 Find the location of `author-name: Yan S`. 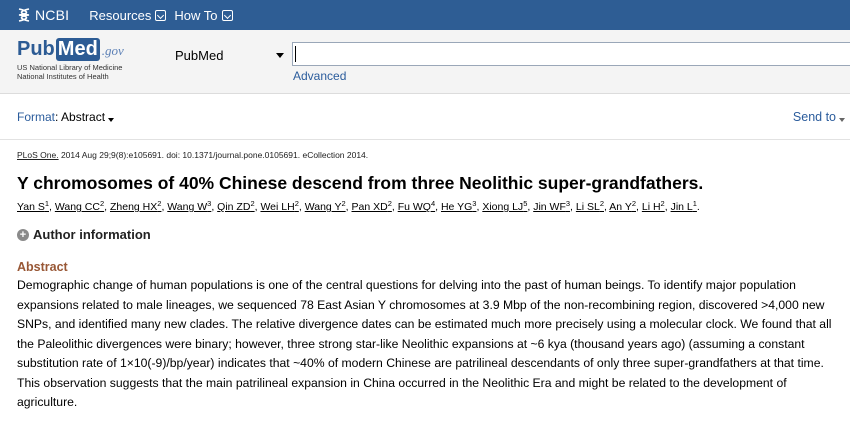

author-name: Yan S is located at coordinates (31, 207).